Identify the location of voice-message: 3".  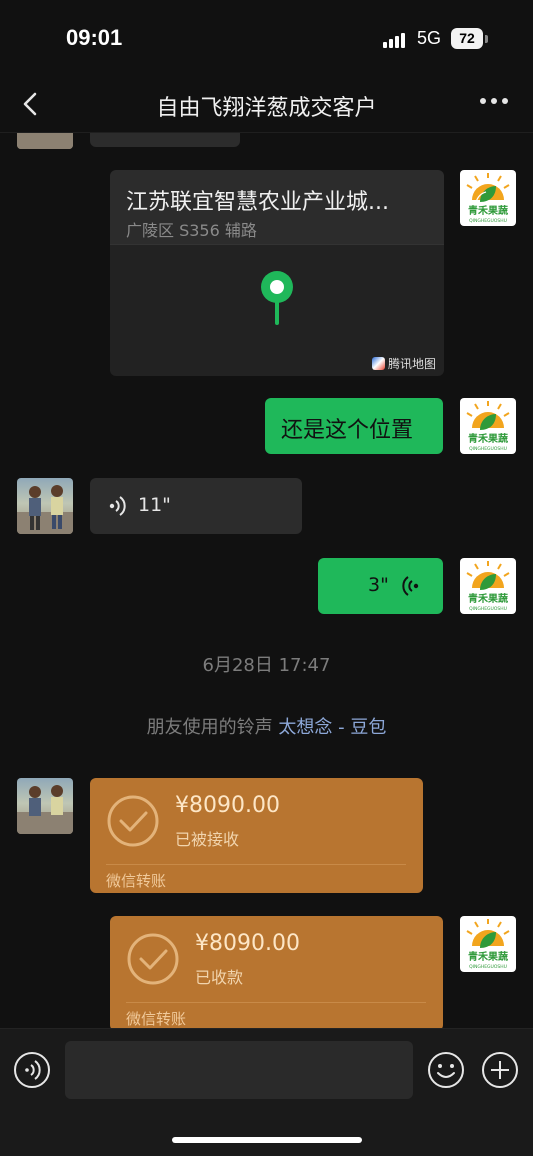
(380, 586).